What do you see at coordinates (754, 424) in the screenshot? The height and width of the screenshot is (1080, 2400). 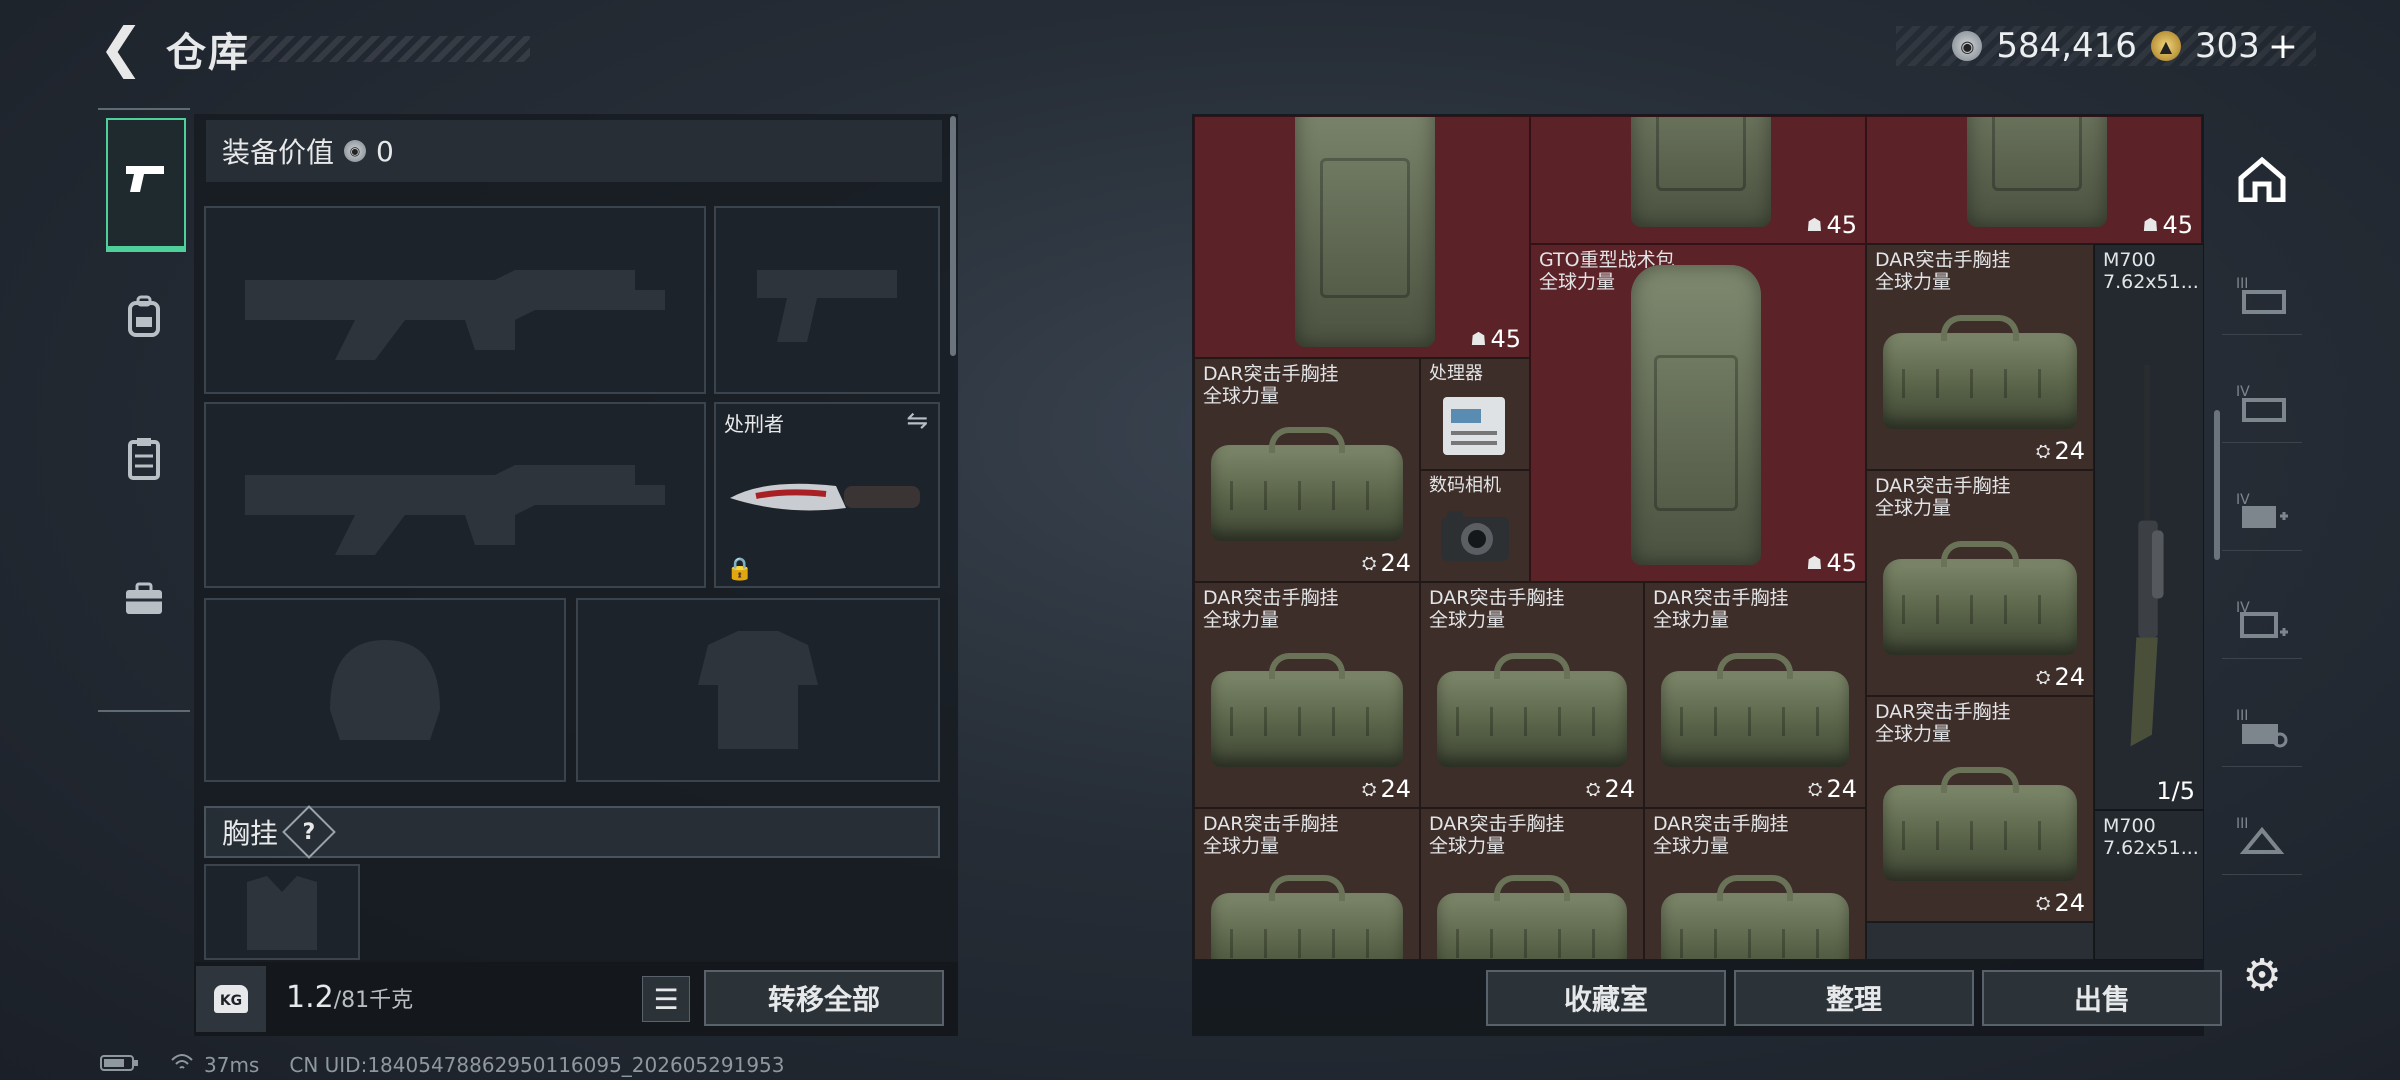 I see `melee-name: 处刑者` at bounding box center [754, 424].